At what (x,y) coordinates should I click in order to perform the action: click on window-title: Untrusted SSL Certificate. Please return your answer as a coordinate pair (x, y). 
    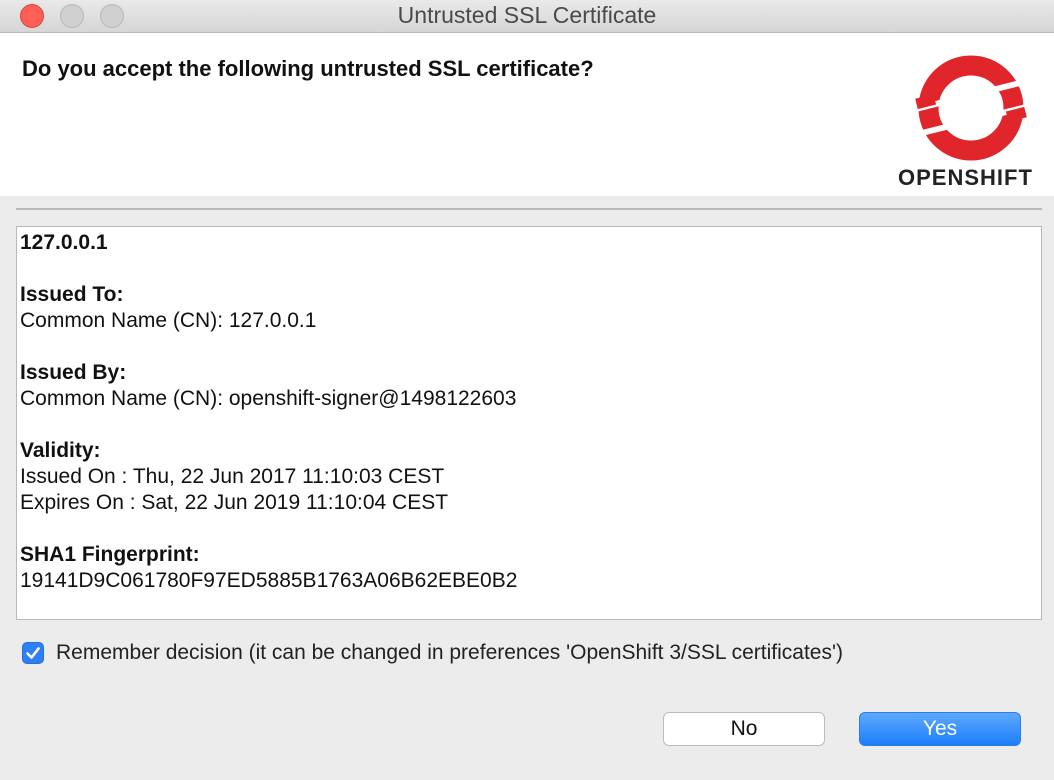
    Looking at the image, I should click on (527, 15).